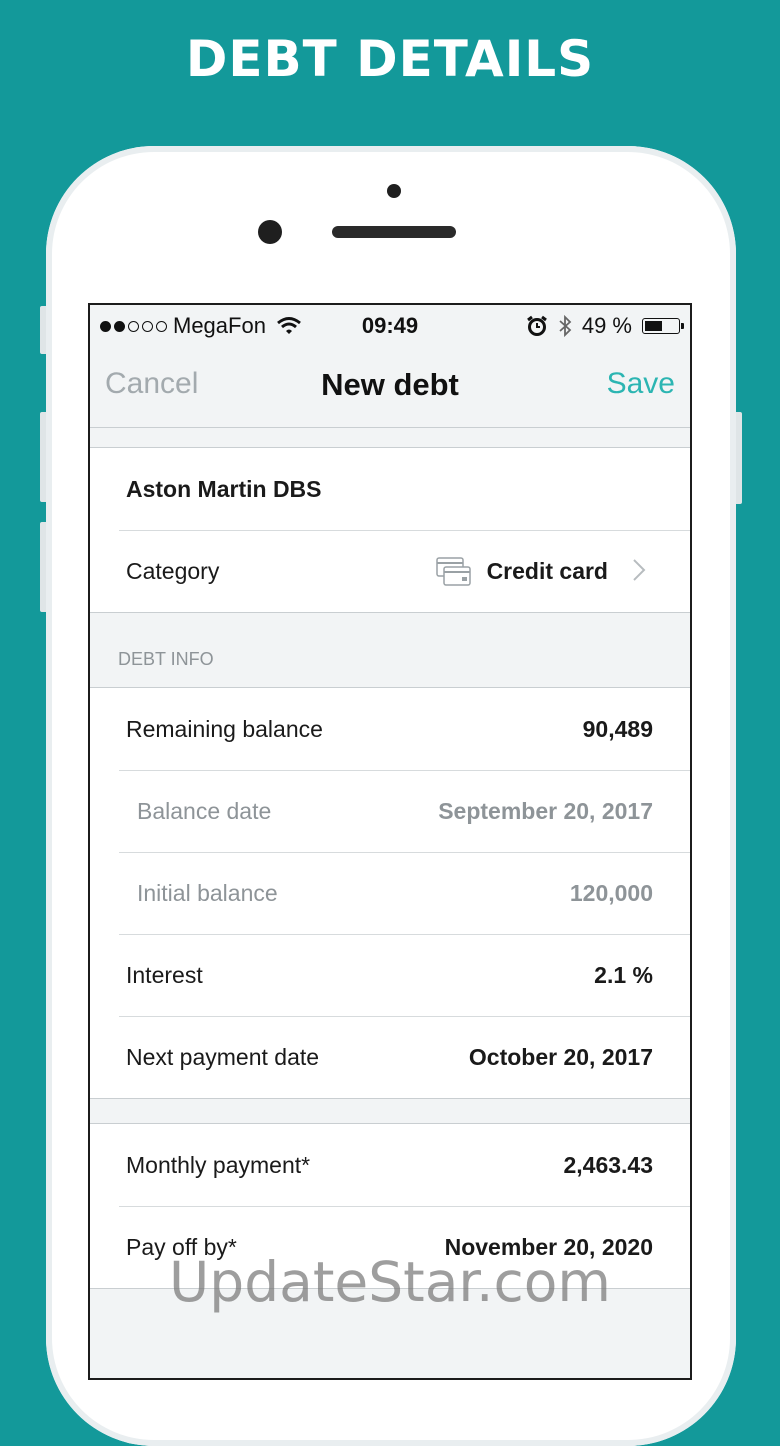  Describe the element at coordinates (166, 659) in the screenshot. I see `section-title: DEBT INFO` at that location.